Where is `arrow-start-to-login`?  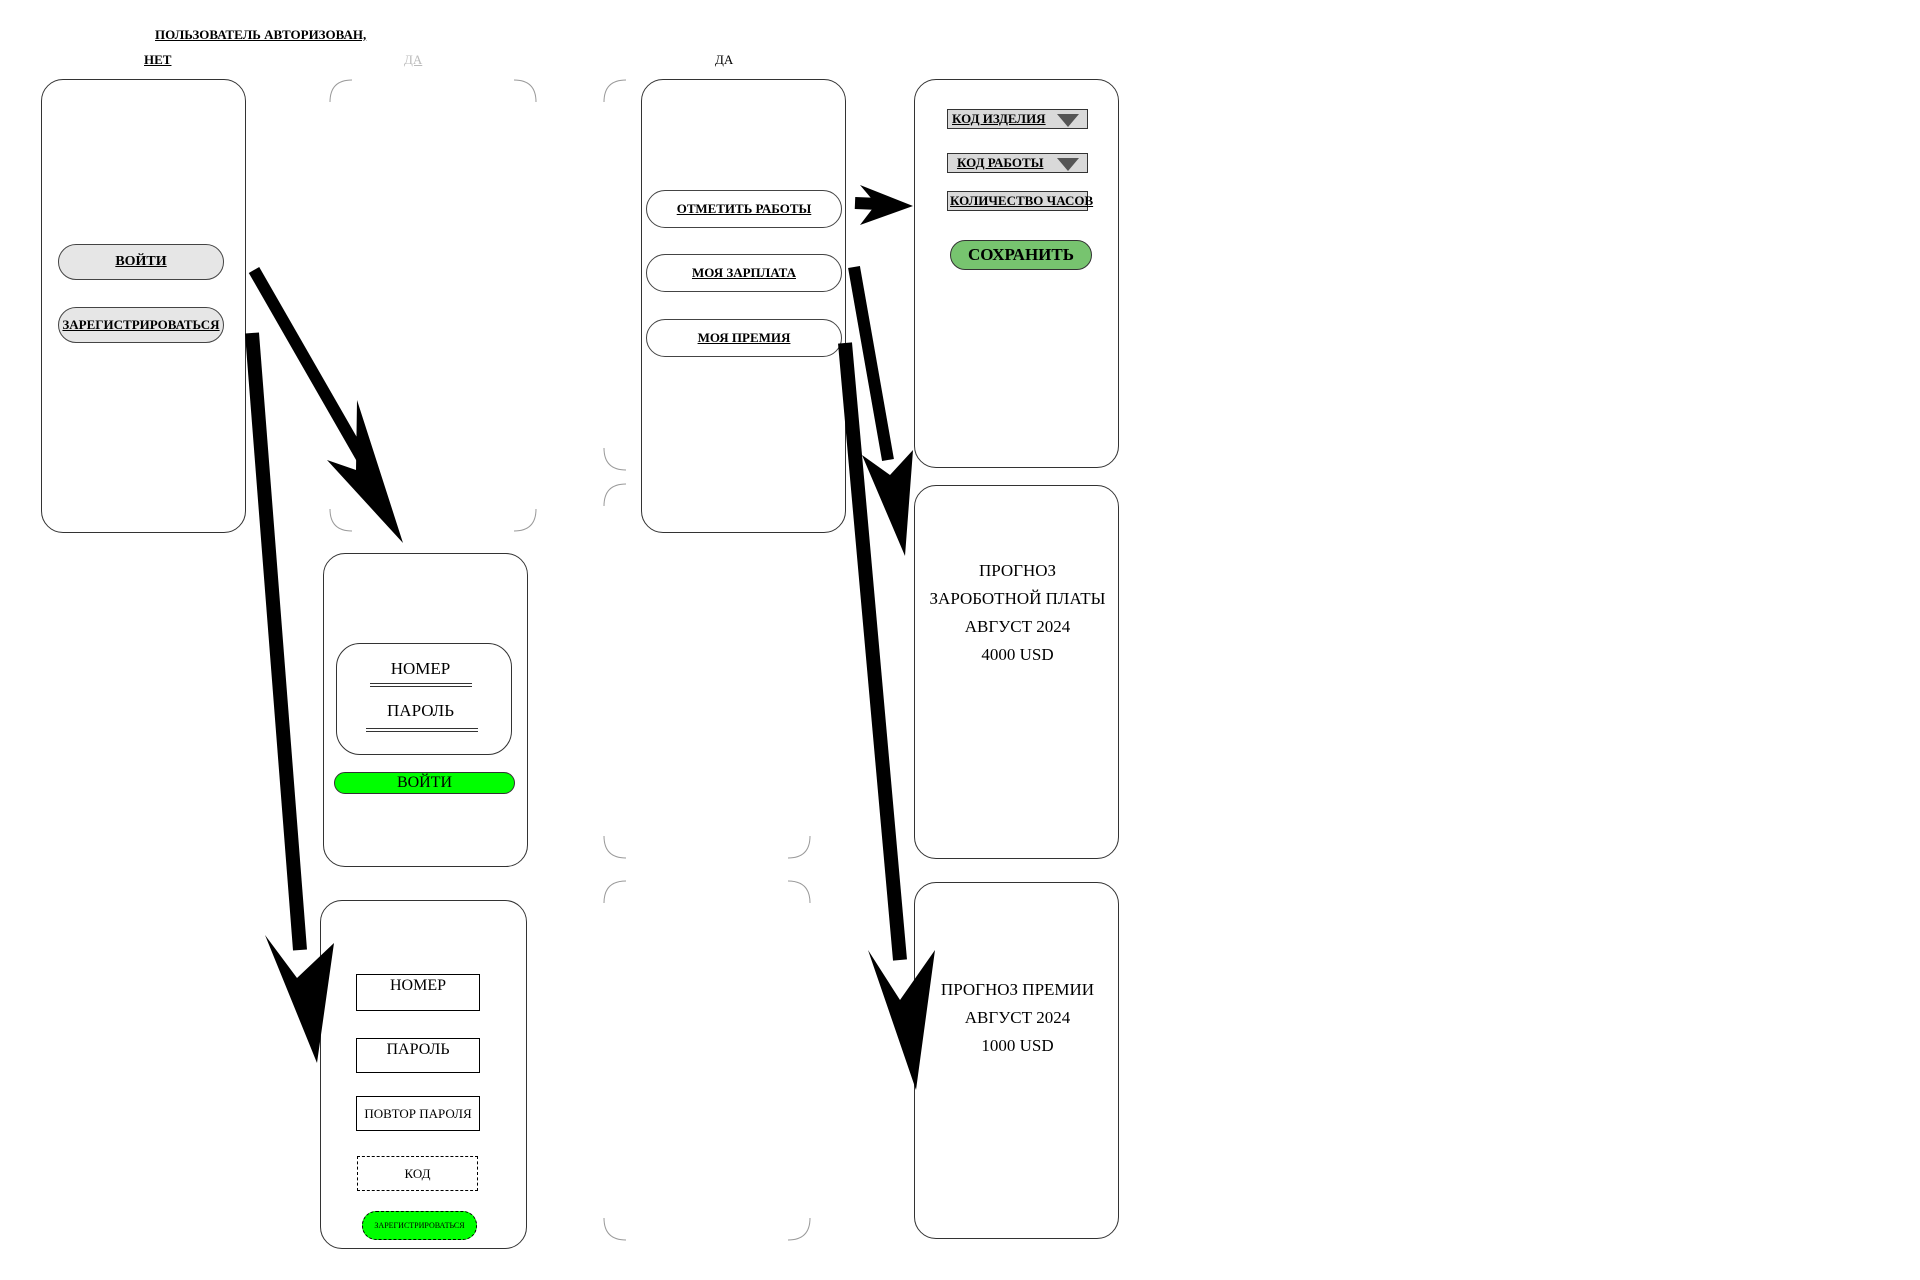
arrow-start-to-login is located at coordinates (325, 405).